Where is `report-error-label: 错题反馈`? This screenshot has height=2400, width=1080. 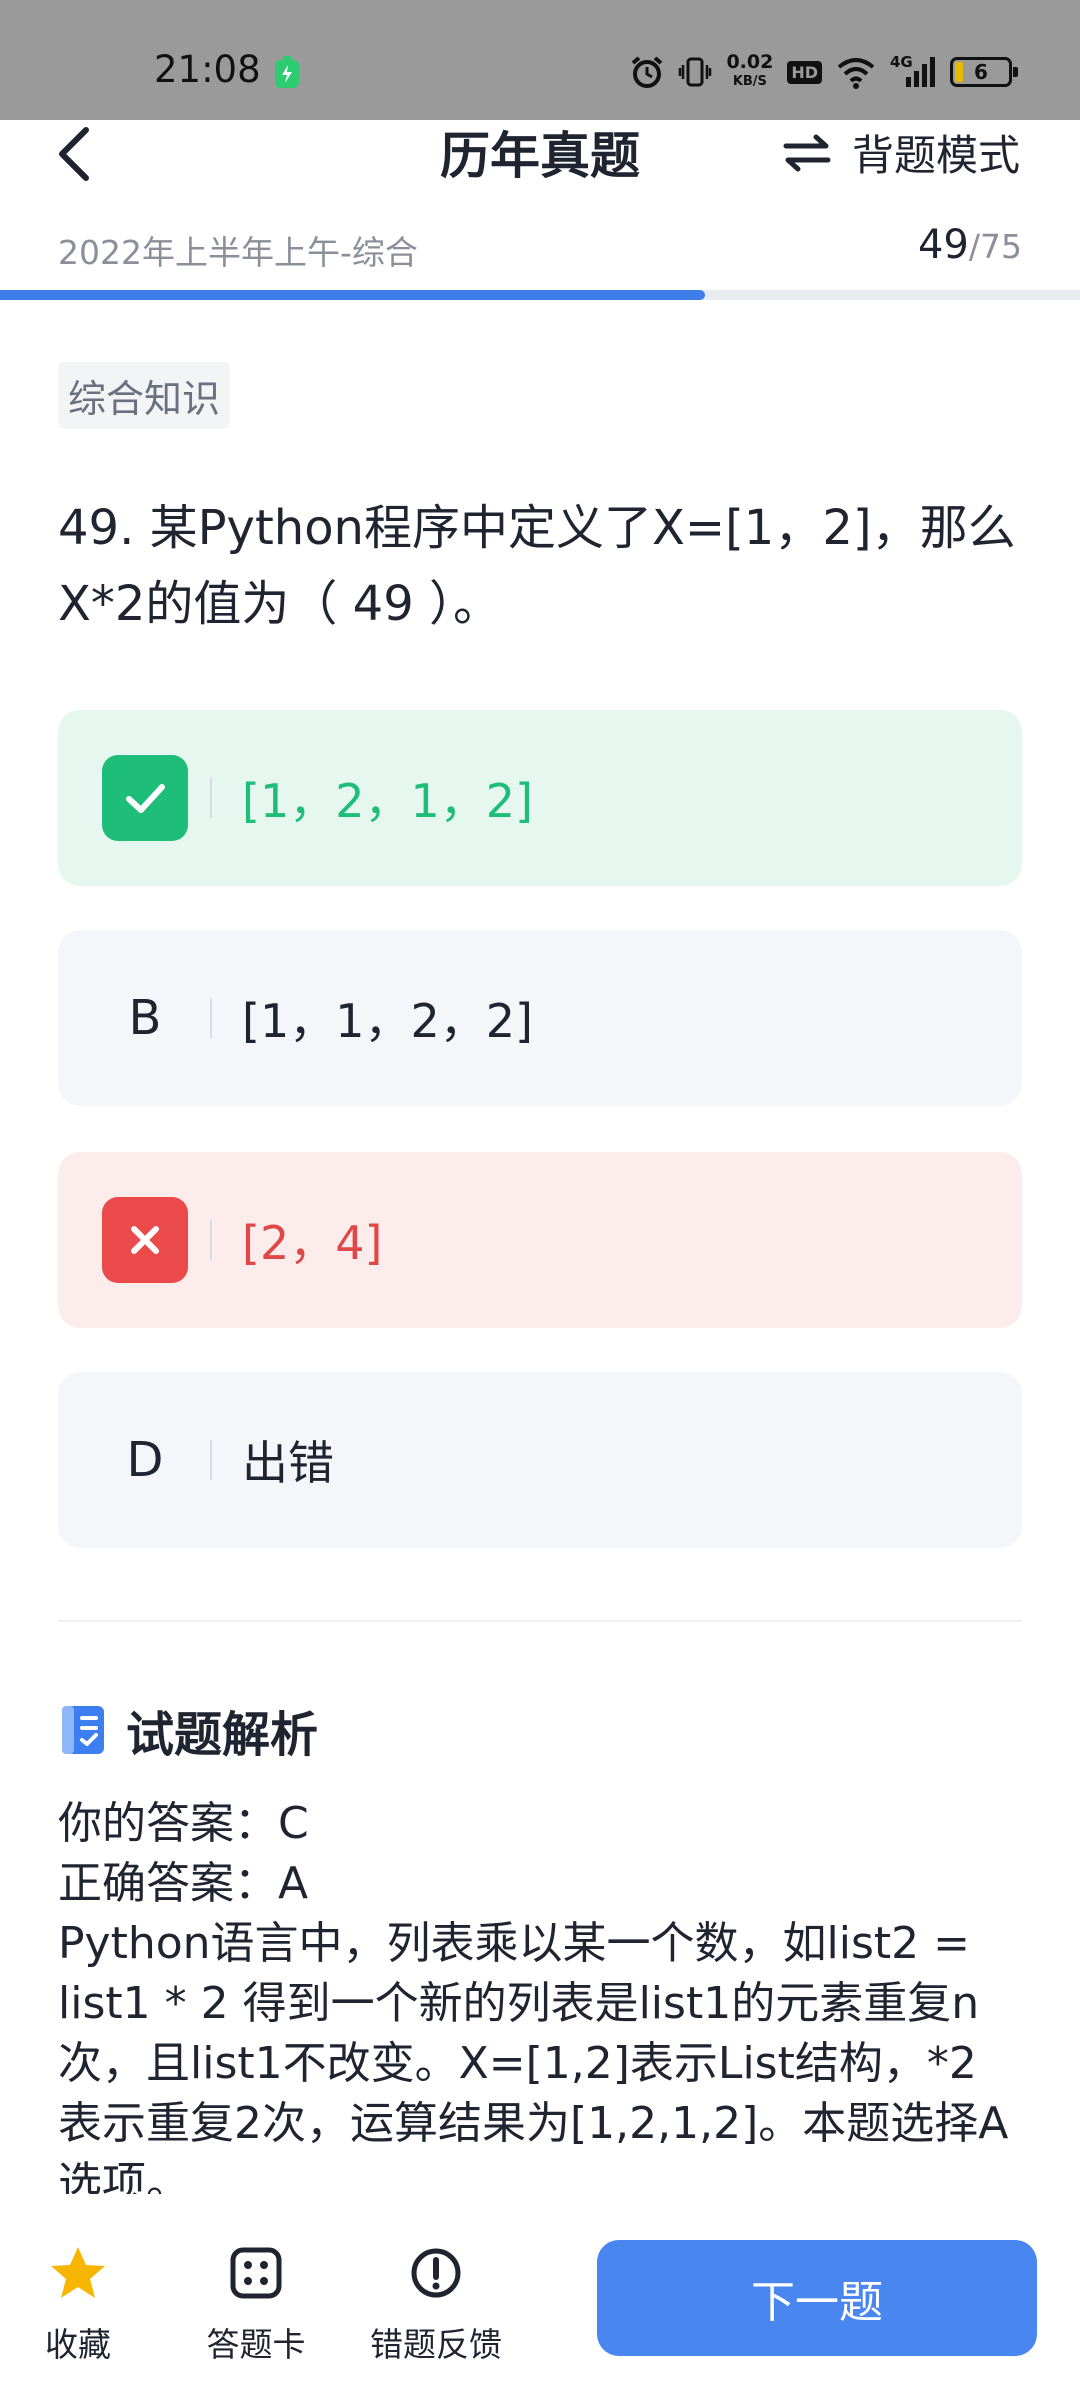 report-error-label: 错题反馈 is located at coordinates (436, 2344).